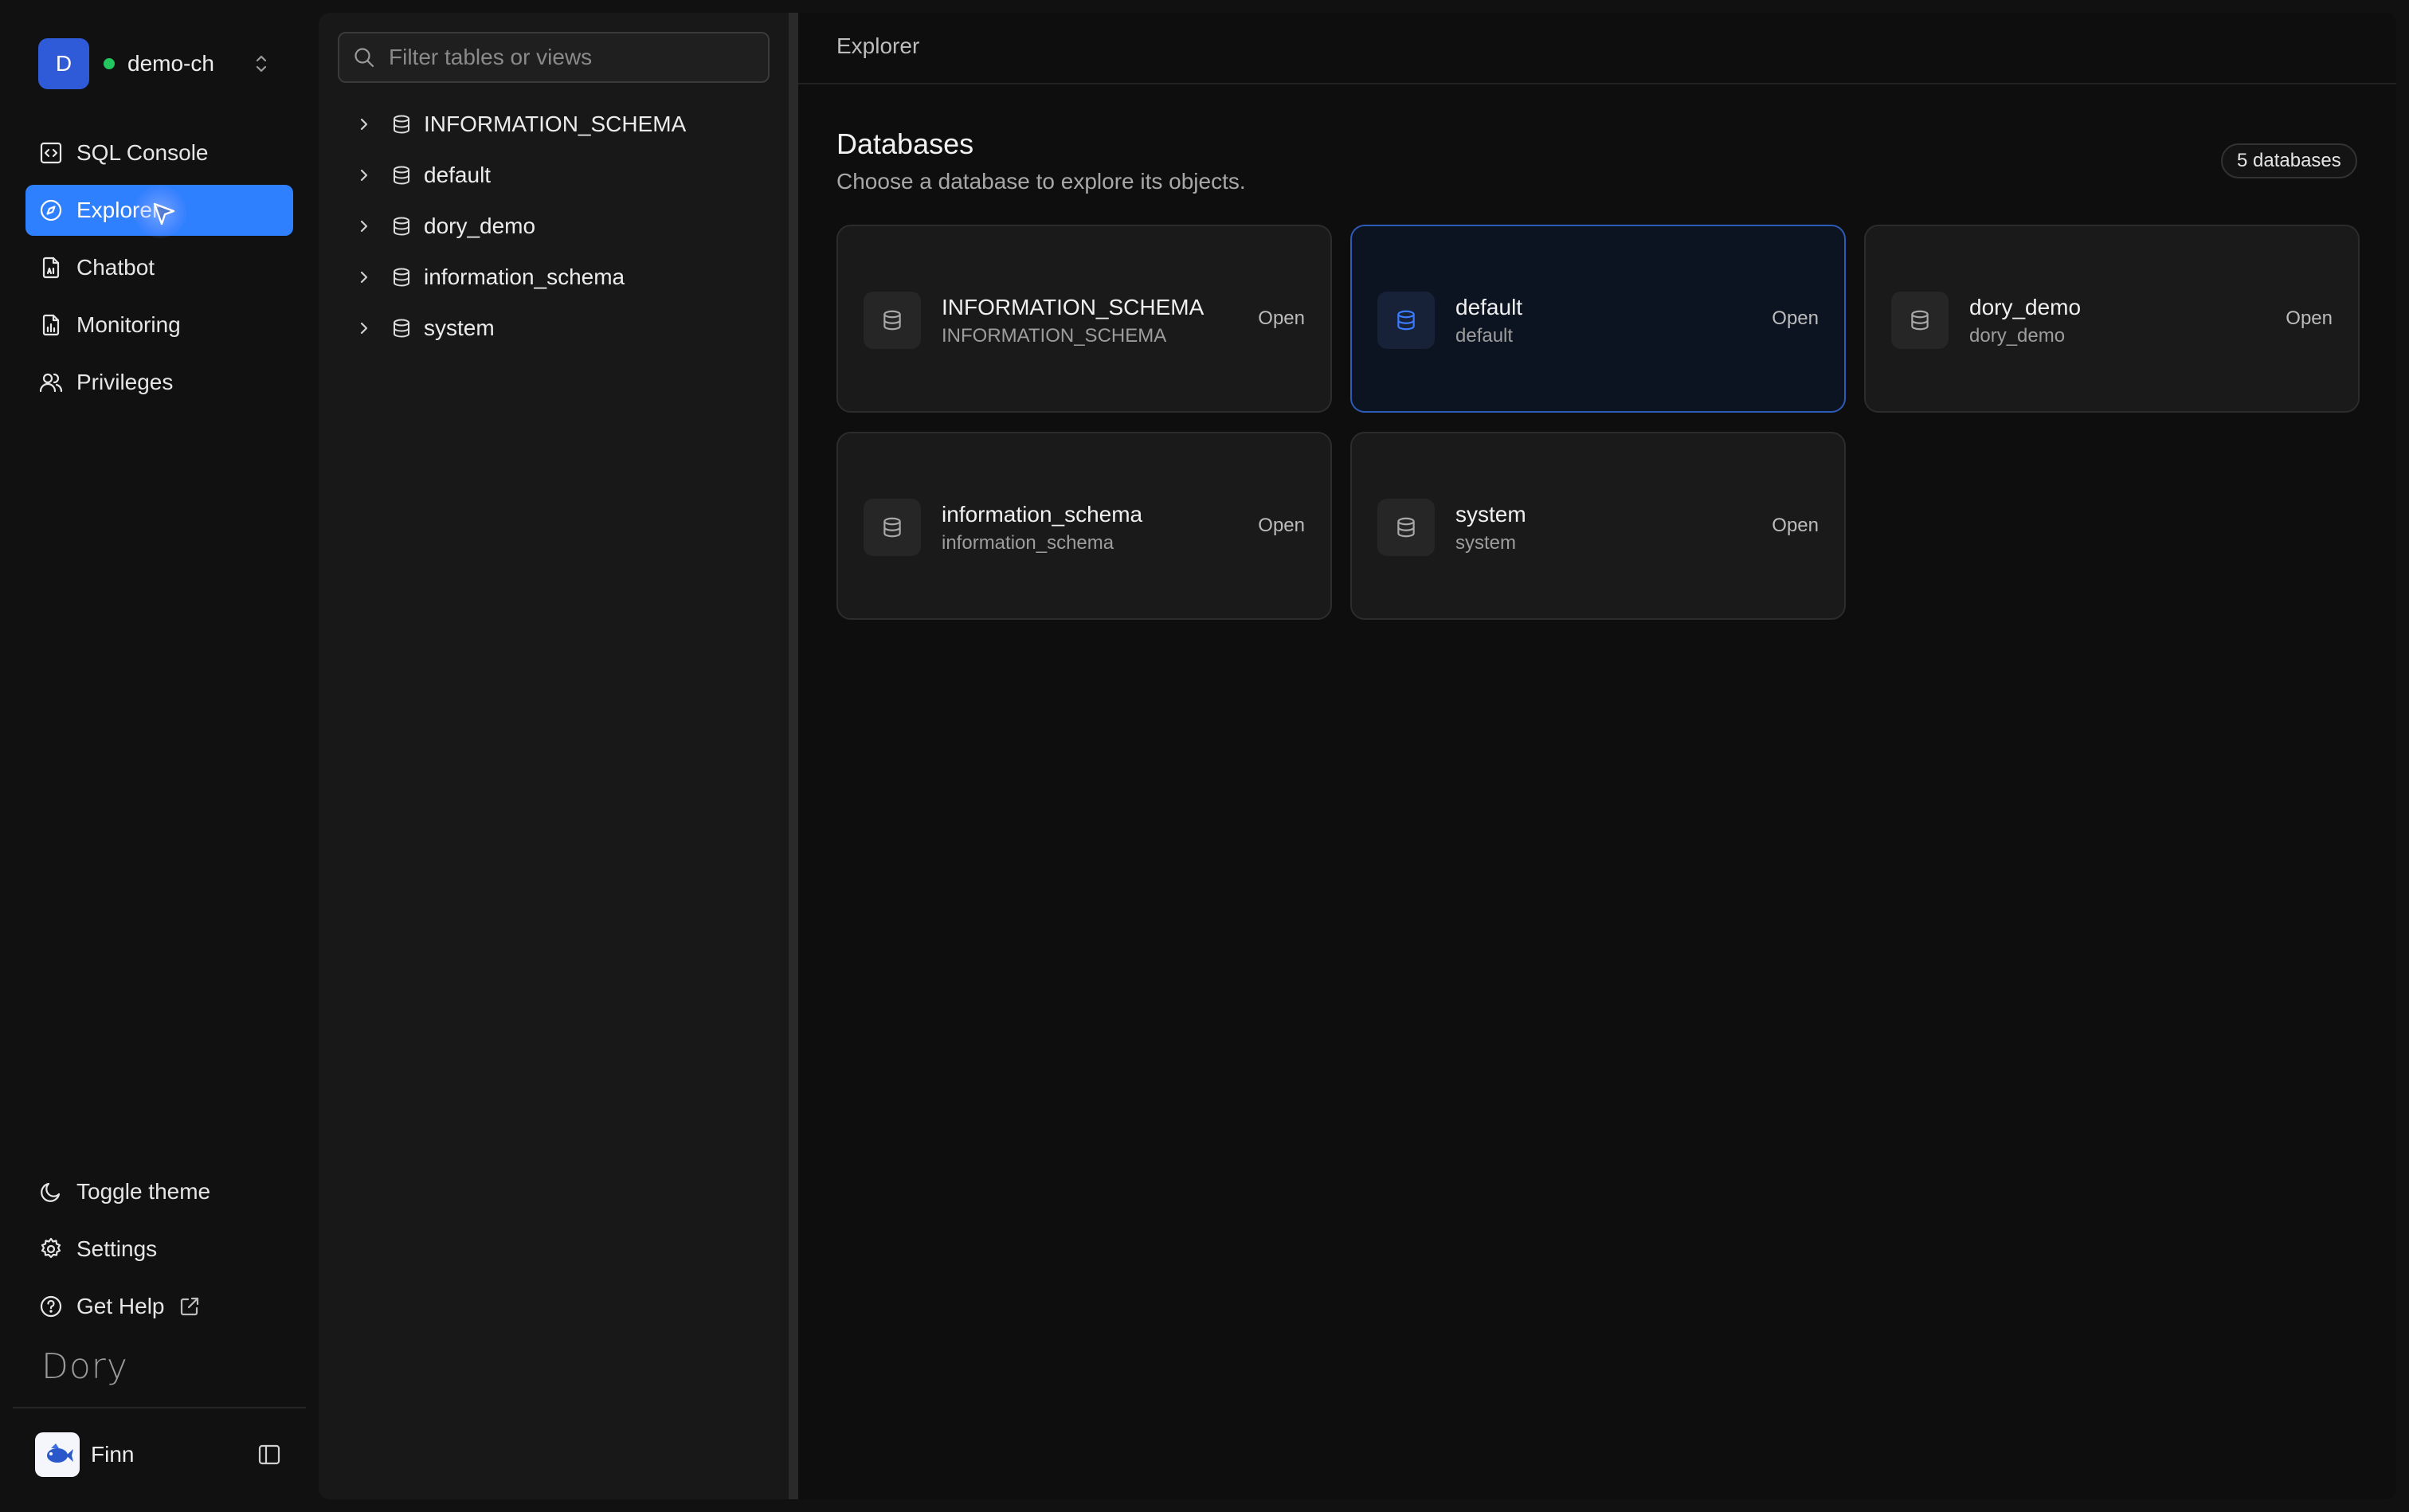  I want to click on nav-item-sql-console: SQL Console, so click(159, 152).